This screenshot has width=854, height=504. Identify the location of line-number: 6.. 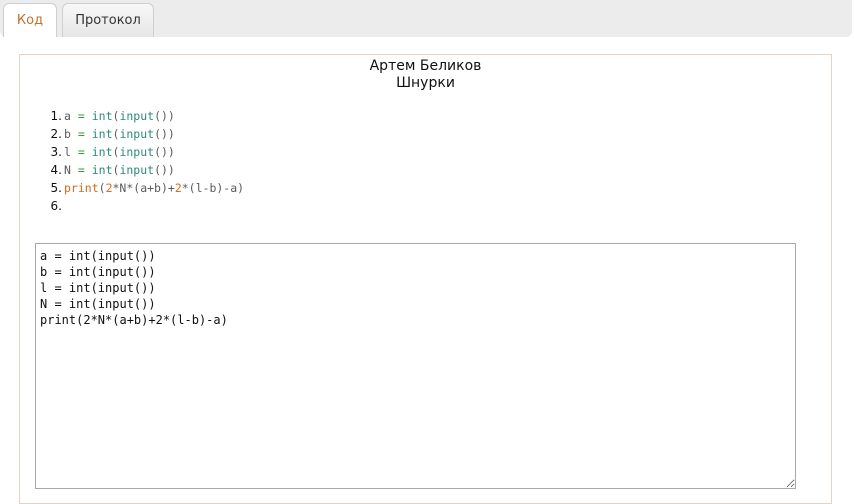
(56, 206).